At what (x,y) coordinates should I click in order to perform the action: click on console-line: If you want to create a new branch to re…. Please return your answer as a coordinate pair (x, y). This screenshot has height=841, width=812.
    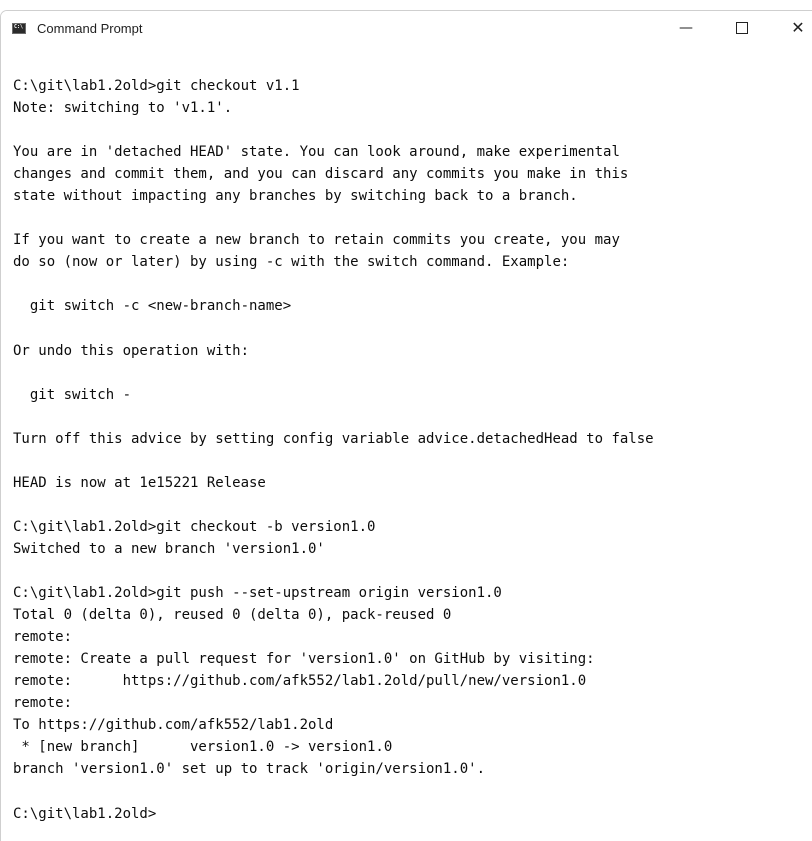
    Looking at the image, I should click on (316, 240).